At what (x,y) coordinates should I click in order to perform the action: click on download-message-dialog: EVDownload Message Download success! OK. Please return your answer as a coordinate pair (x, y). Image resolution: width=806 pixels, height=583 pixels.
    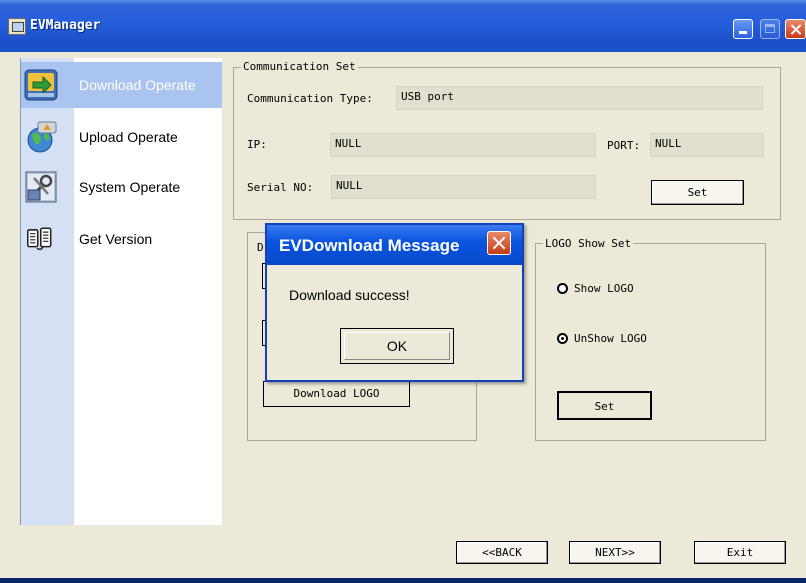
    Looking at the image, I should click on (394, 302).